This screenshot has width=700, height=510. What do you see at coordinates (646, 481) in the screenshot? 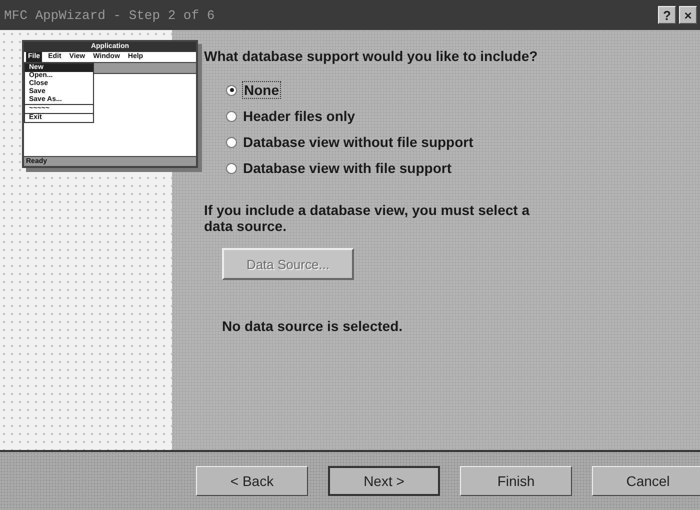
I see `wizard-button: Cancel` at bounding box center [646, 481].